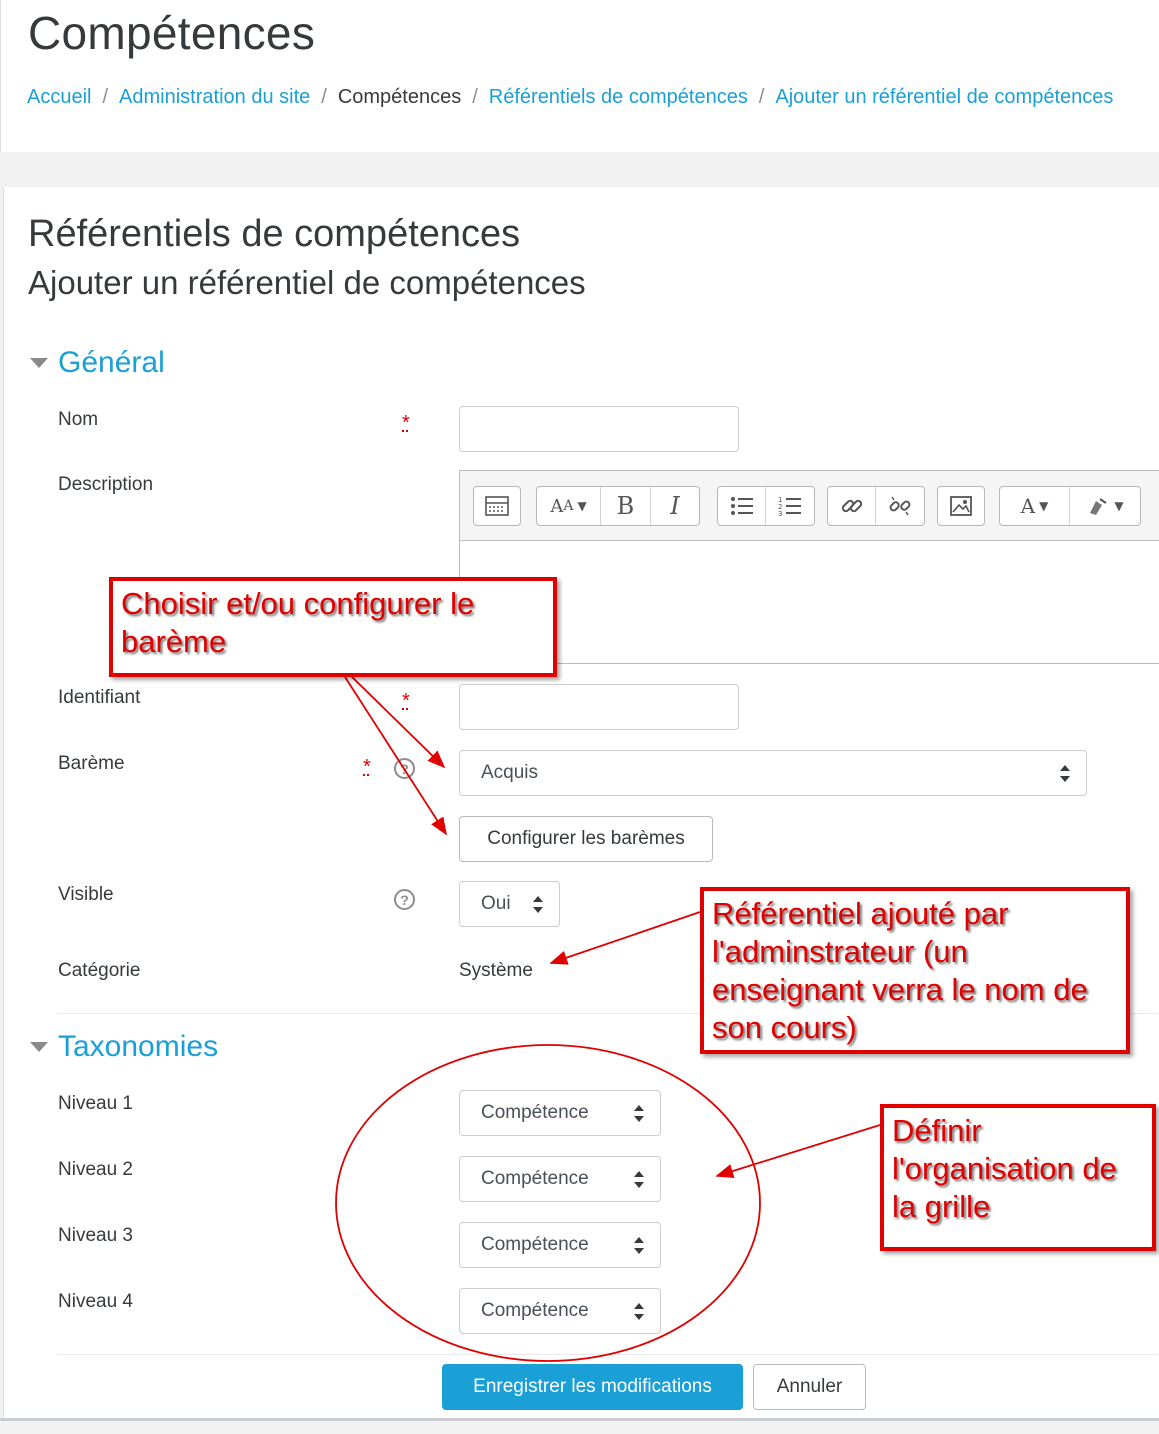 This screenshot has height=1434, width=1159. What do you see at coordinates (95, 1301) in the screenshot?
I see `level-4-label: Niveau 4` at bounding box center [95, 1301].